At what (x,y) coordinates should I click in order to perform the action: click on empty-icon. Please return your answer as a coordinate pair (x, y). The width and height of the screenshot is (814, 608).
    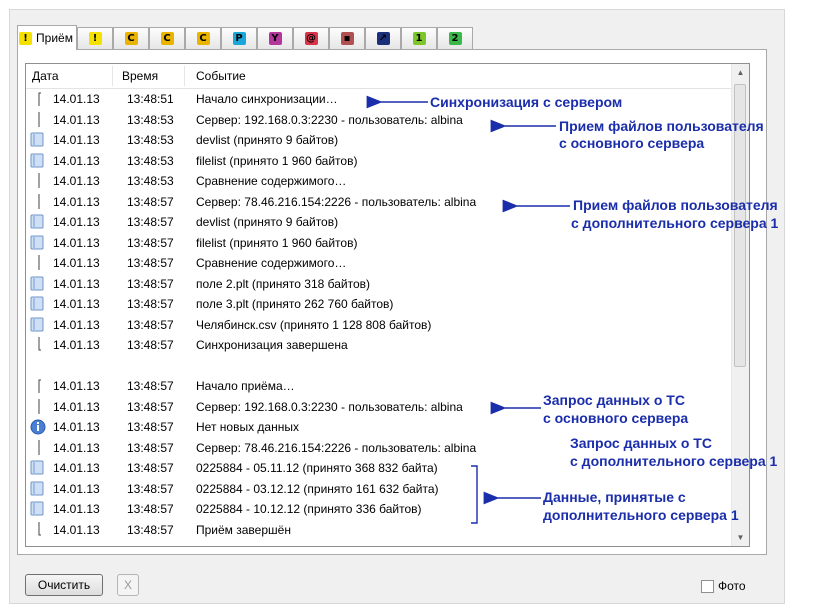
    Looking at the image, I should click on (37, 365).